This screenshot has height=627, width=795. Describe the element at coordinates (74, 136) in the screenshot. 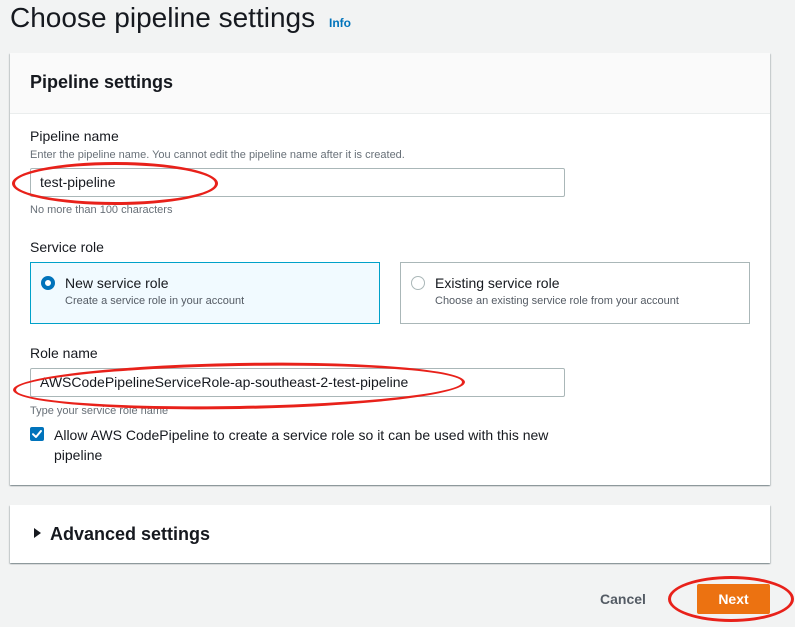

I see `pipeline-name-label: Pipeline name` at that location.